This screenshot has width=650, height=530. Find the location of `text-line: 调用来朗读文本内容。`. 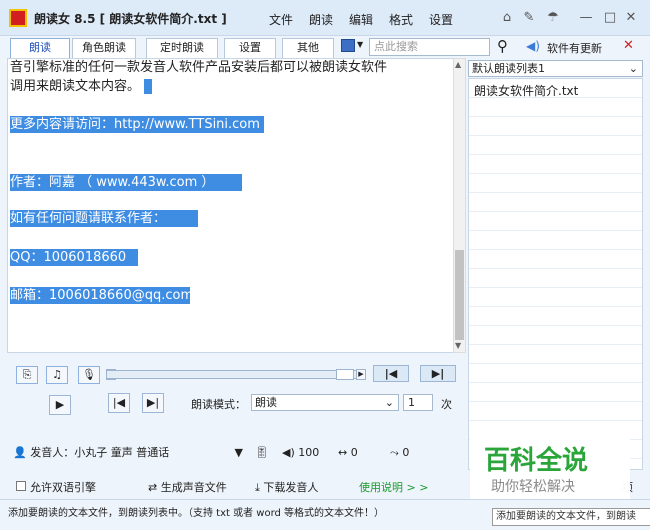

text-line: 调用来朗读文本内容。 is located at coordinates (81, 86).